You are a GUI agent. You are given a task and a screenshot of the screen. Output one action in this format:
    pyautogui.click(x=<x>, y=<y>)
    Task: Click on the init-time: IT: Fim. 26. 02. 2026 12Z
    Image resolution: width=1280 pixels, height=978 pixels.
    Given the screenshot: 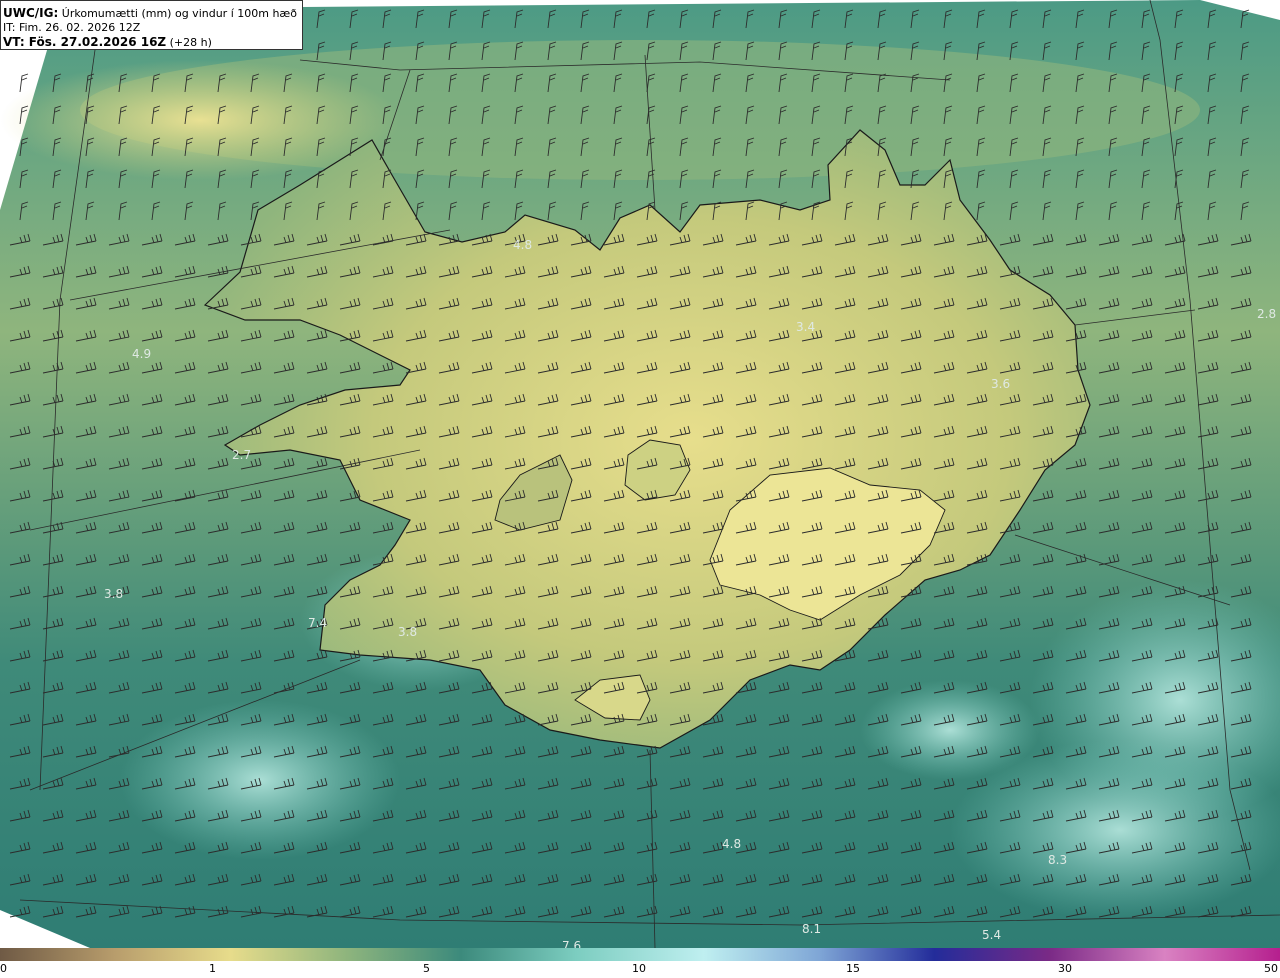 What is the action you would take?
    pyautogui.click(x=72, y=27)
    